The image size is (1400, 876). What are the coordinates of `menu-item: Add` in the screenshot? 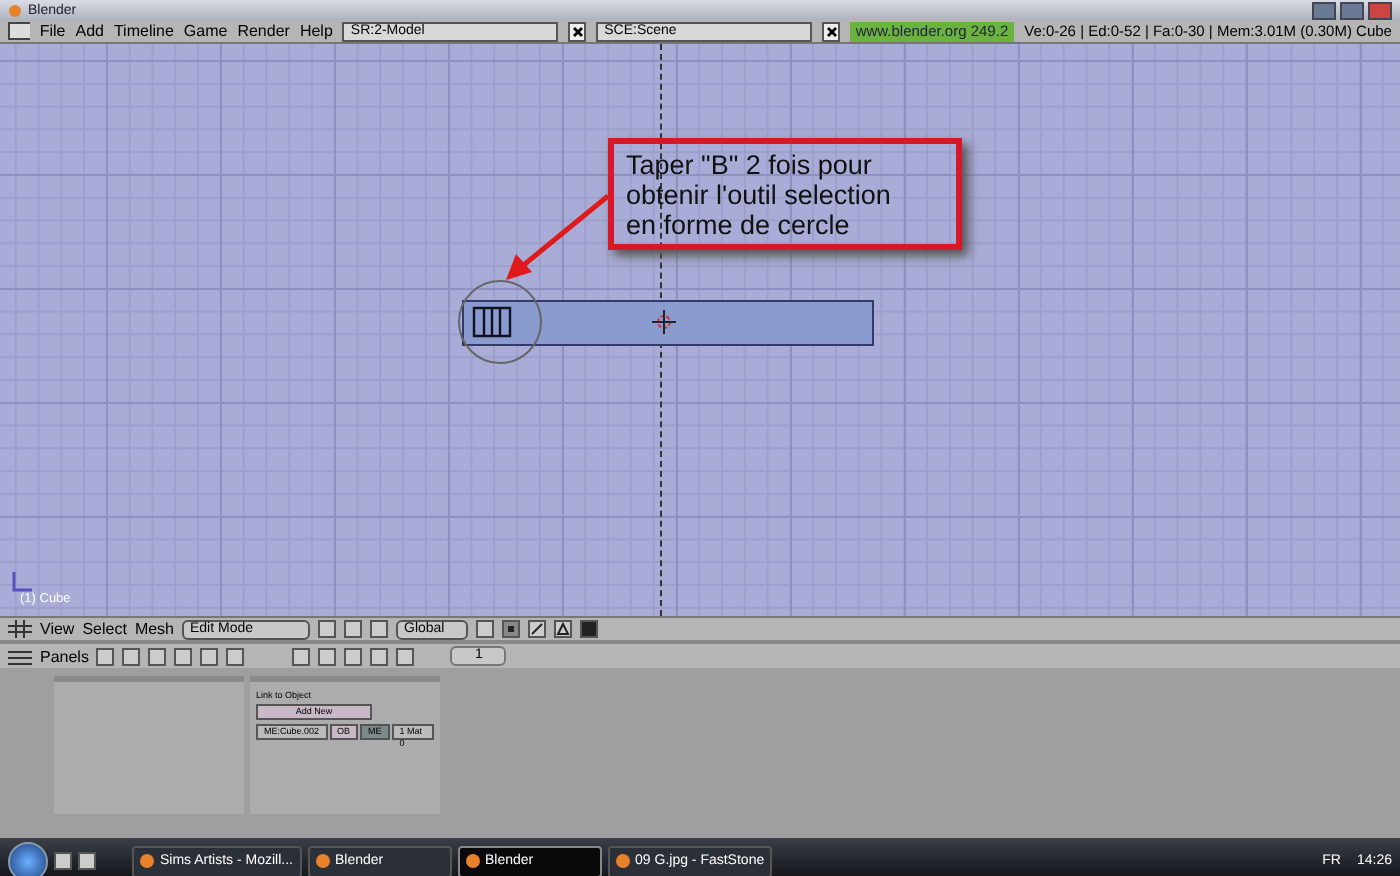 It's located at (89, 31).